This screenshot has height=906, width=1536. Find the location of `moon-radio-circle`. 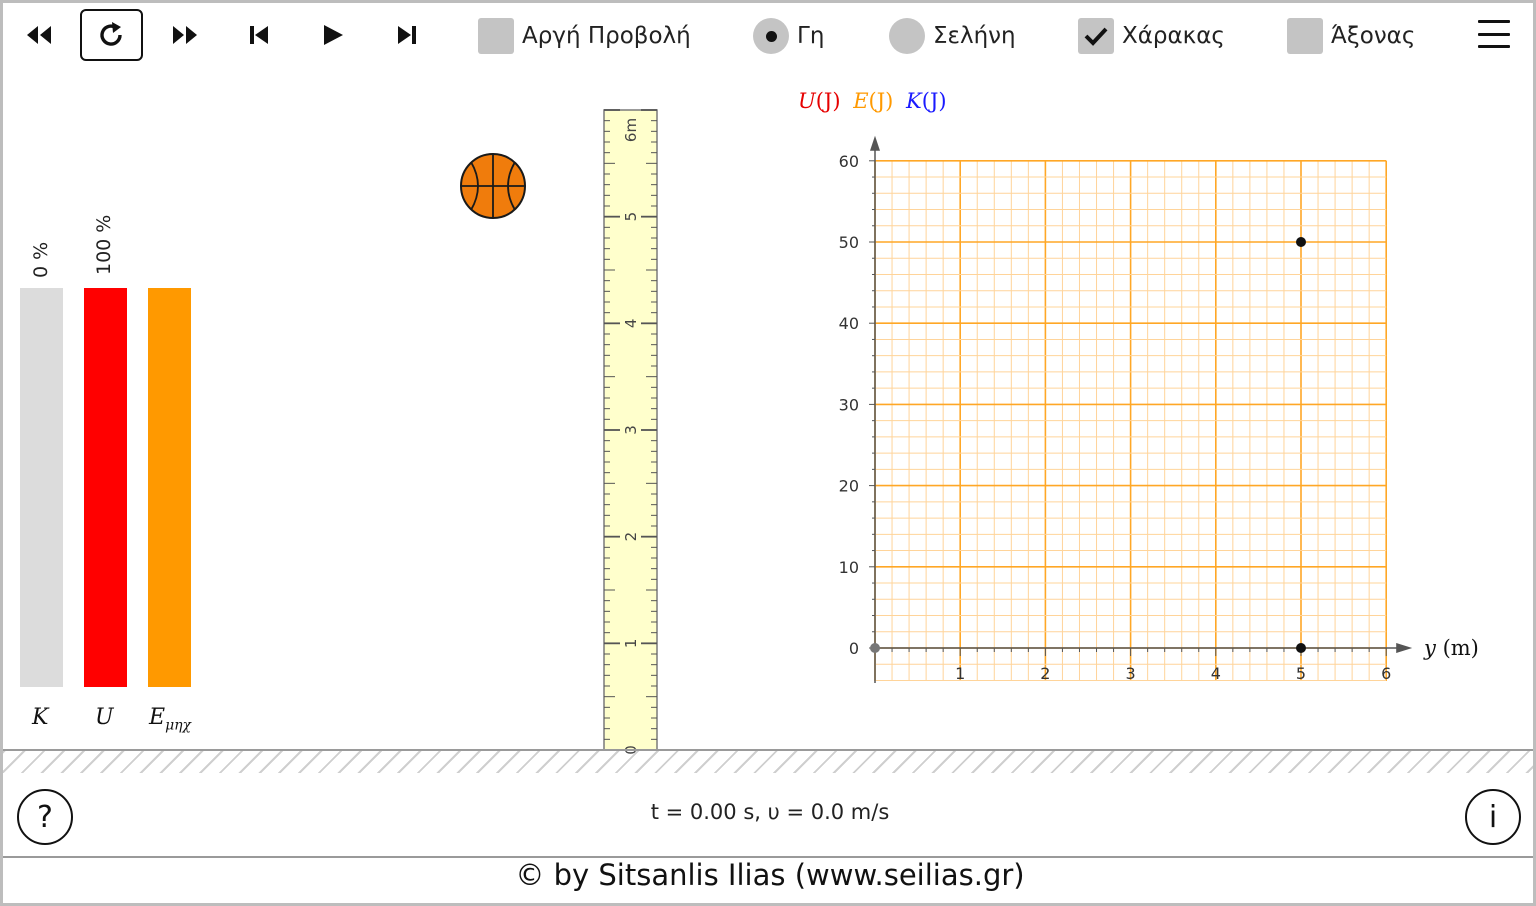

moon-radio-circle is located at coordinates (907, 36).